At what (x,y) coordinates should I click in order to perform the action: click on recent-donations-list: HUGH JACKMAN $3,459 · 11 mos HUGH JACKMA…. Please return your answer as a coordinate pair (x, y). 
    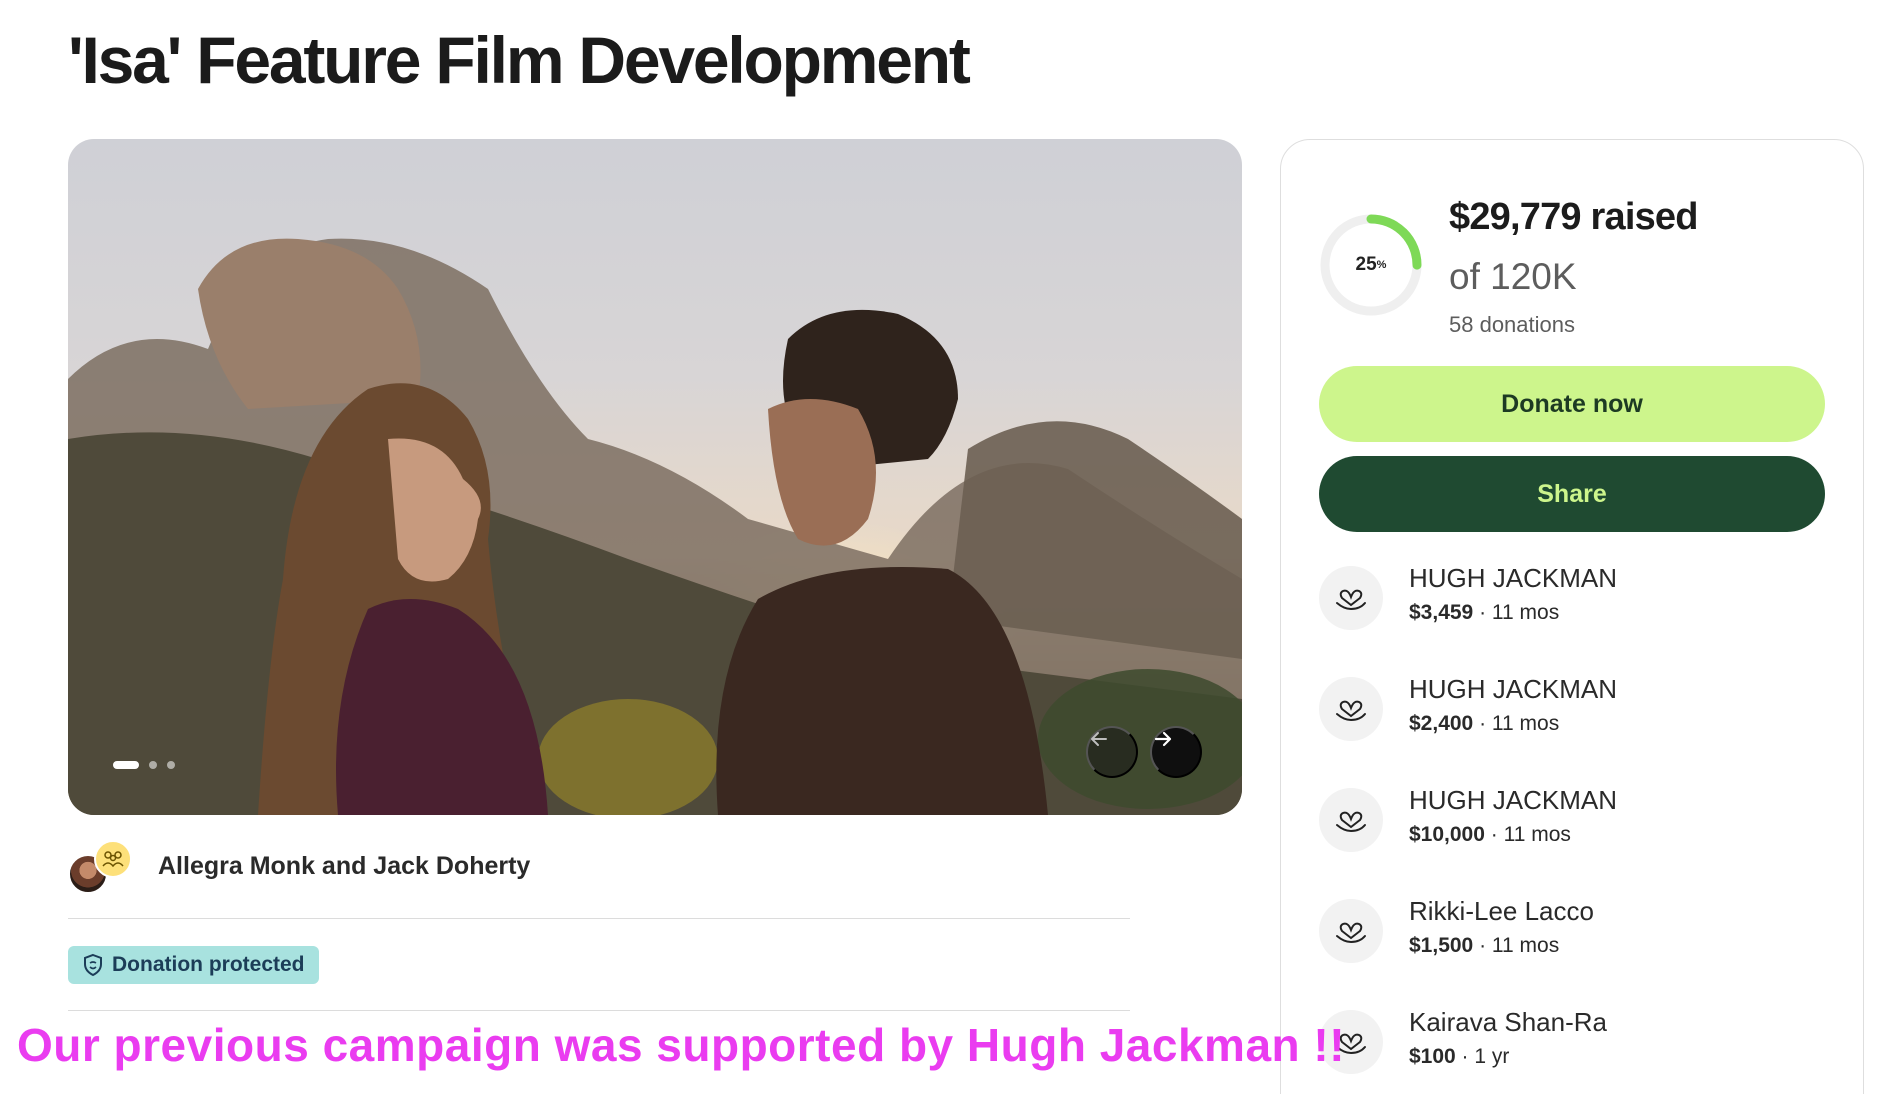
    Looking at the image, I should click on (1574, 826).